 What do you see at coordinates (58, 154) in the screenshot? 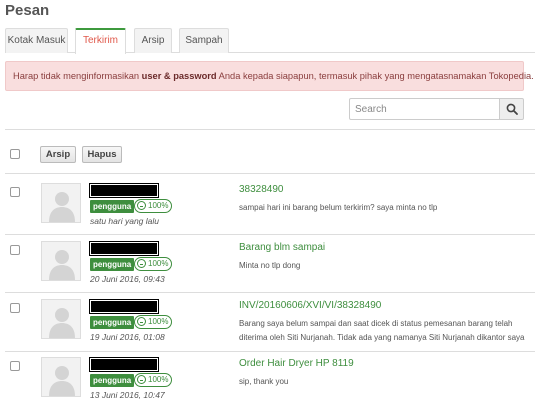
I see `archive-button: Arsip` at bounding box center [58, 154].